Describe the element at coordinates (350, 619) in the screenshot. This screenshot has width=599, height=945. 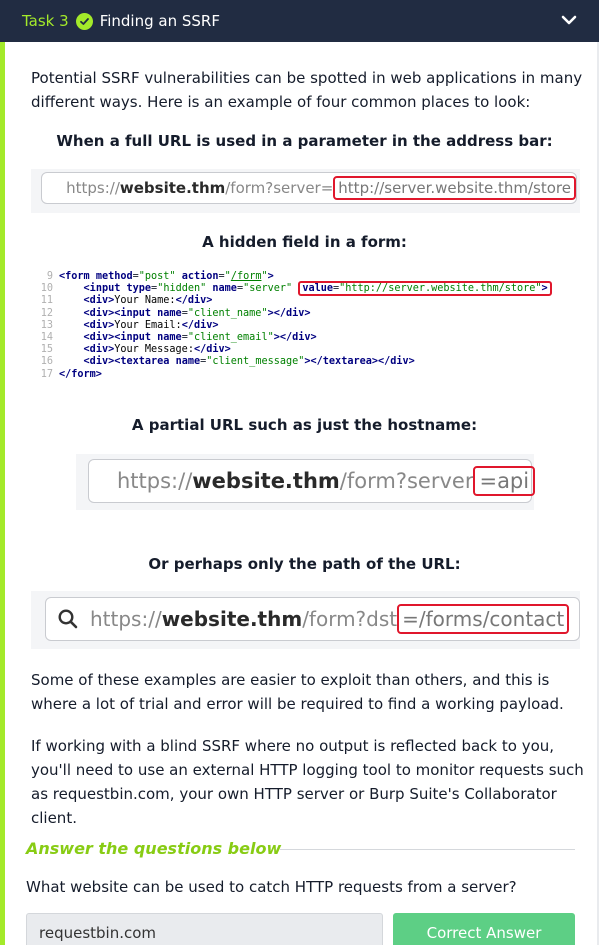
I see `url-path: /form?dst` at that location.